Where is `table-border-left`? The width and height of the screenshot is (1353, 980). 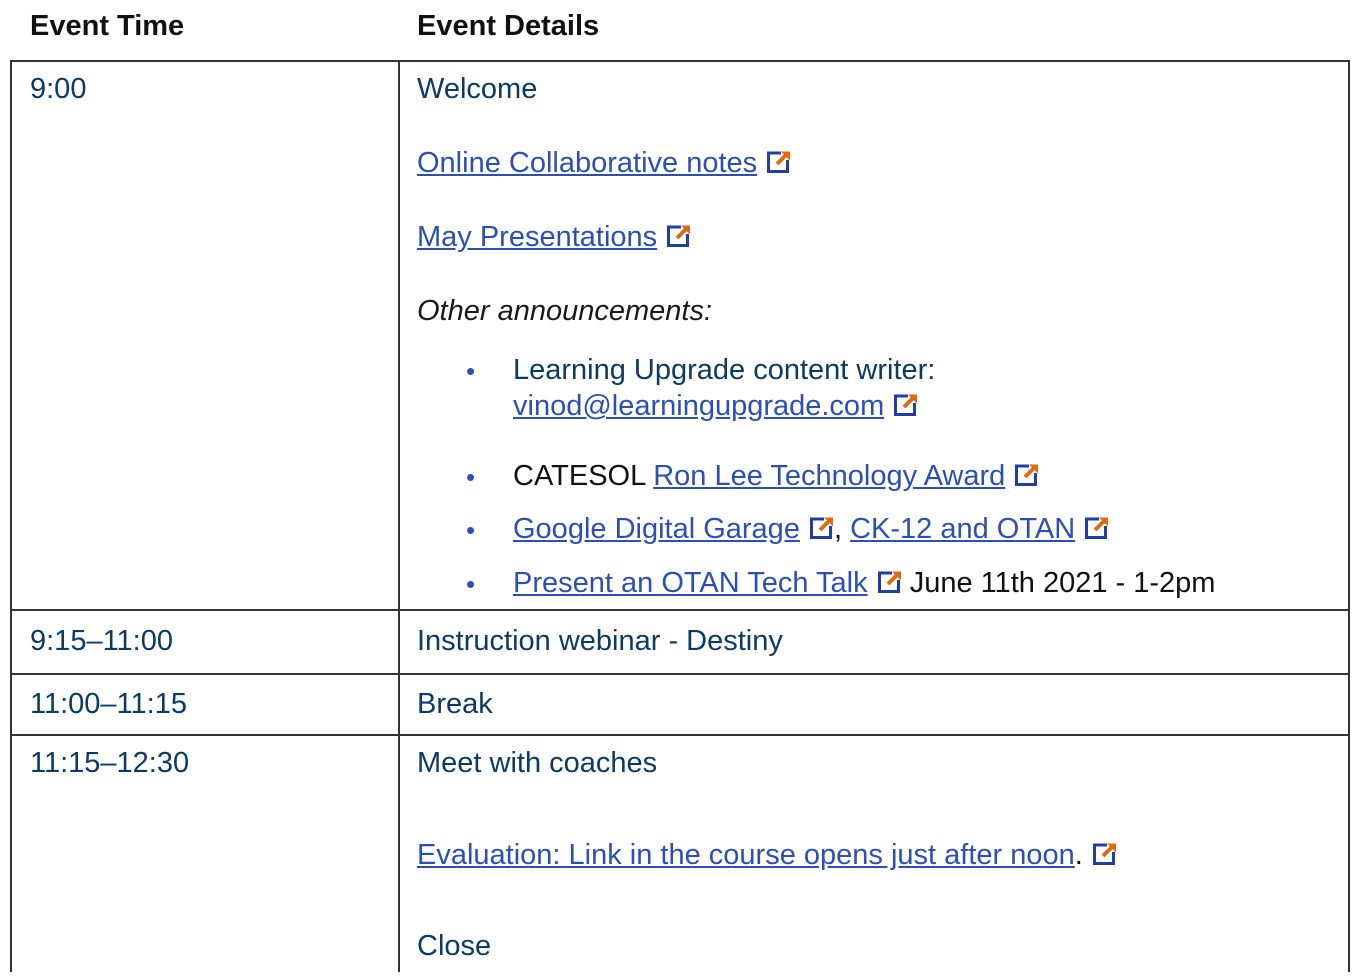 table-border-left is located at coordinates (11, 516).